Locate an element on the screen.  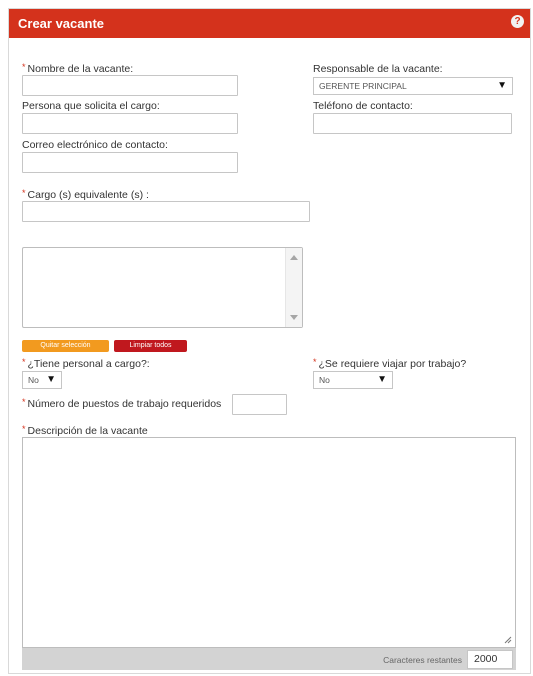
persona-solicita-label: Persona que solicita el cargo: is located at coordinates (91, 106).